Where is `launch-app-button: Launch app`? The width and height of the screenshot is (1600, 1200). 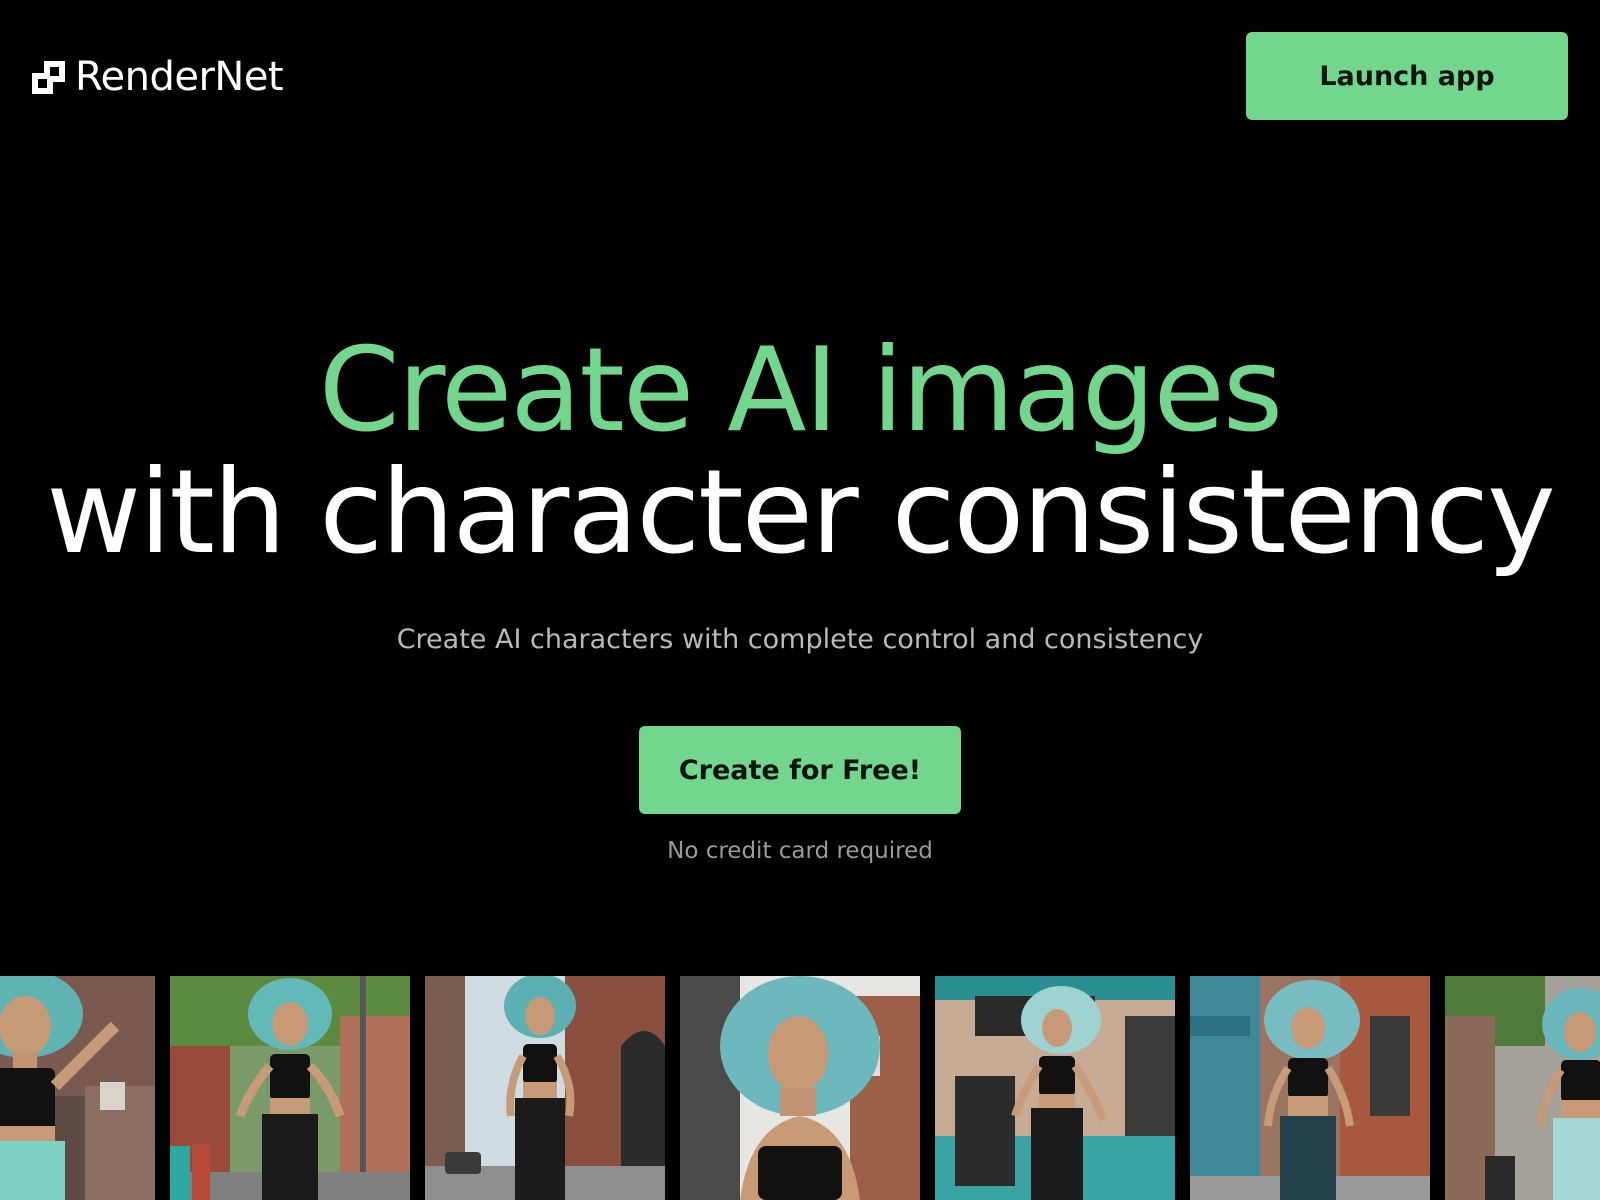
launch-app-button: Launch app is located at coordinates (1407, 76).